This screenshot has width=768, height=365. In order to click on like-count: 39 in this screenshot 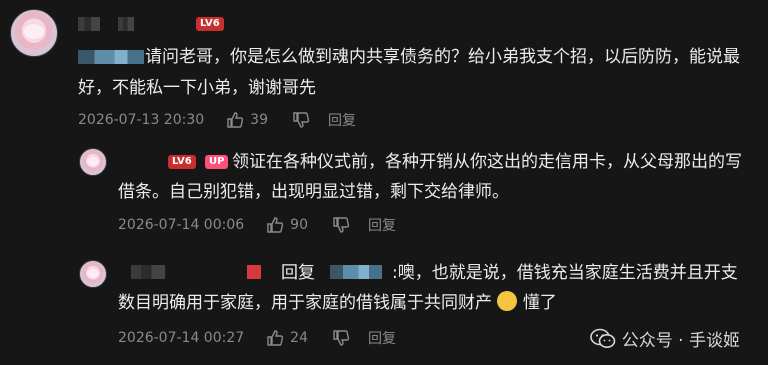, I will do `click(259, 120)`.